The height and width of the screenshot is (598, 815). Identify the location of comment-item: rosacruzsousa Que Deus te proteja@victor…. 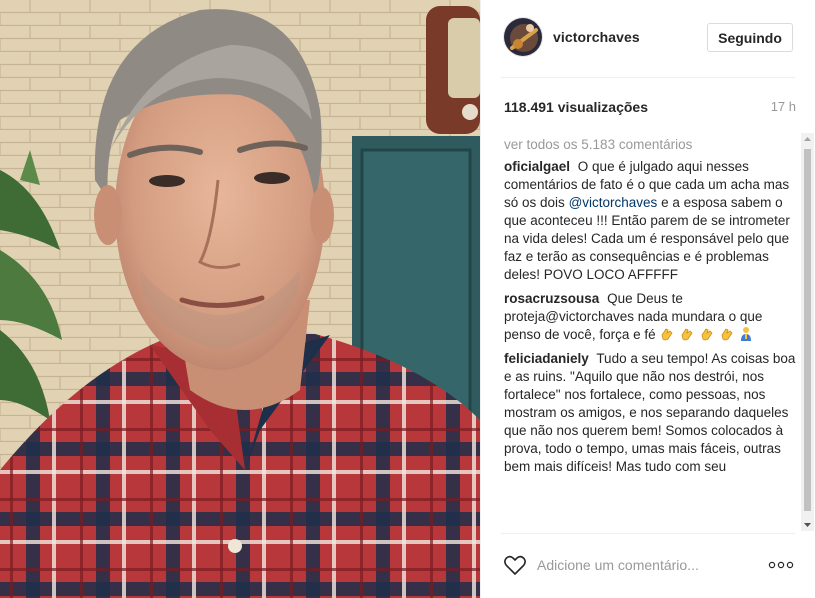
(650, 317).